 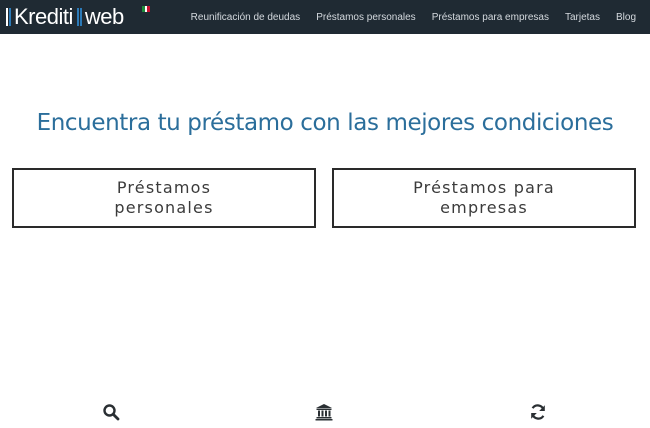 I want to click on logo-separator, so click(x=79, y=17).